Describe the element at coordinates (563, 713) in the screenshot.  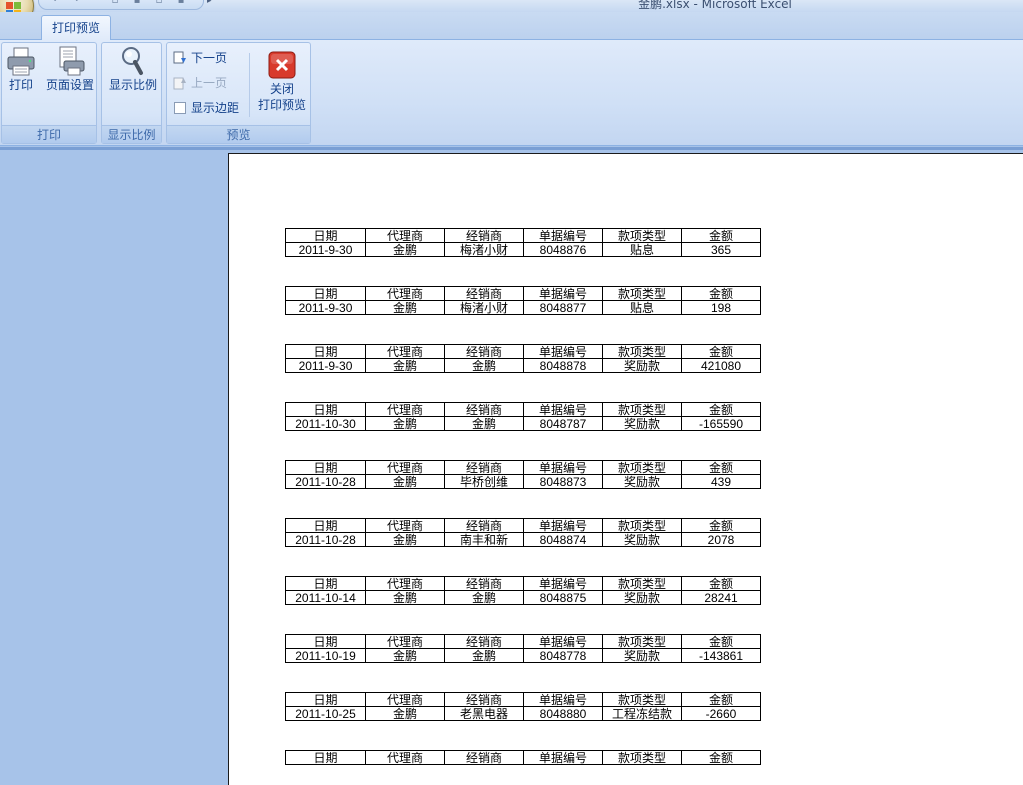
I see `data-cell: 8048880` at that location.